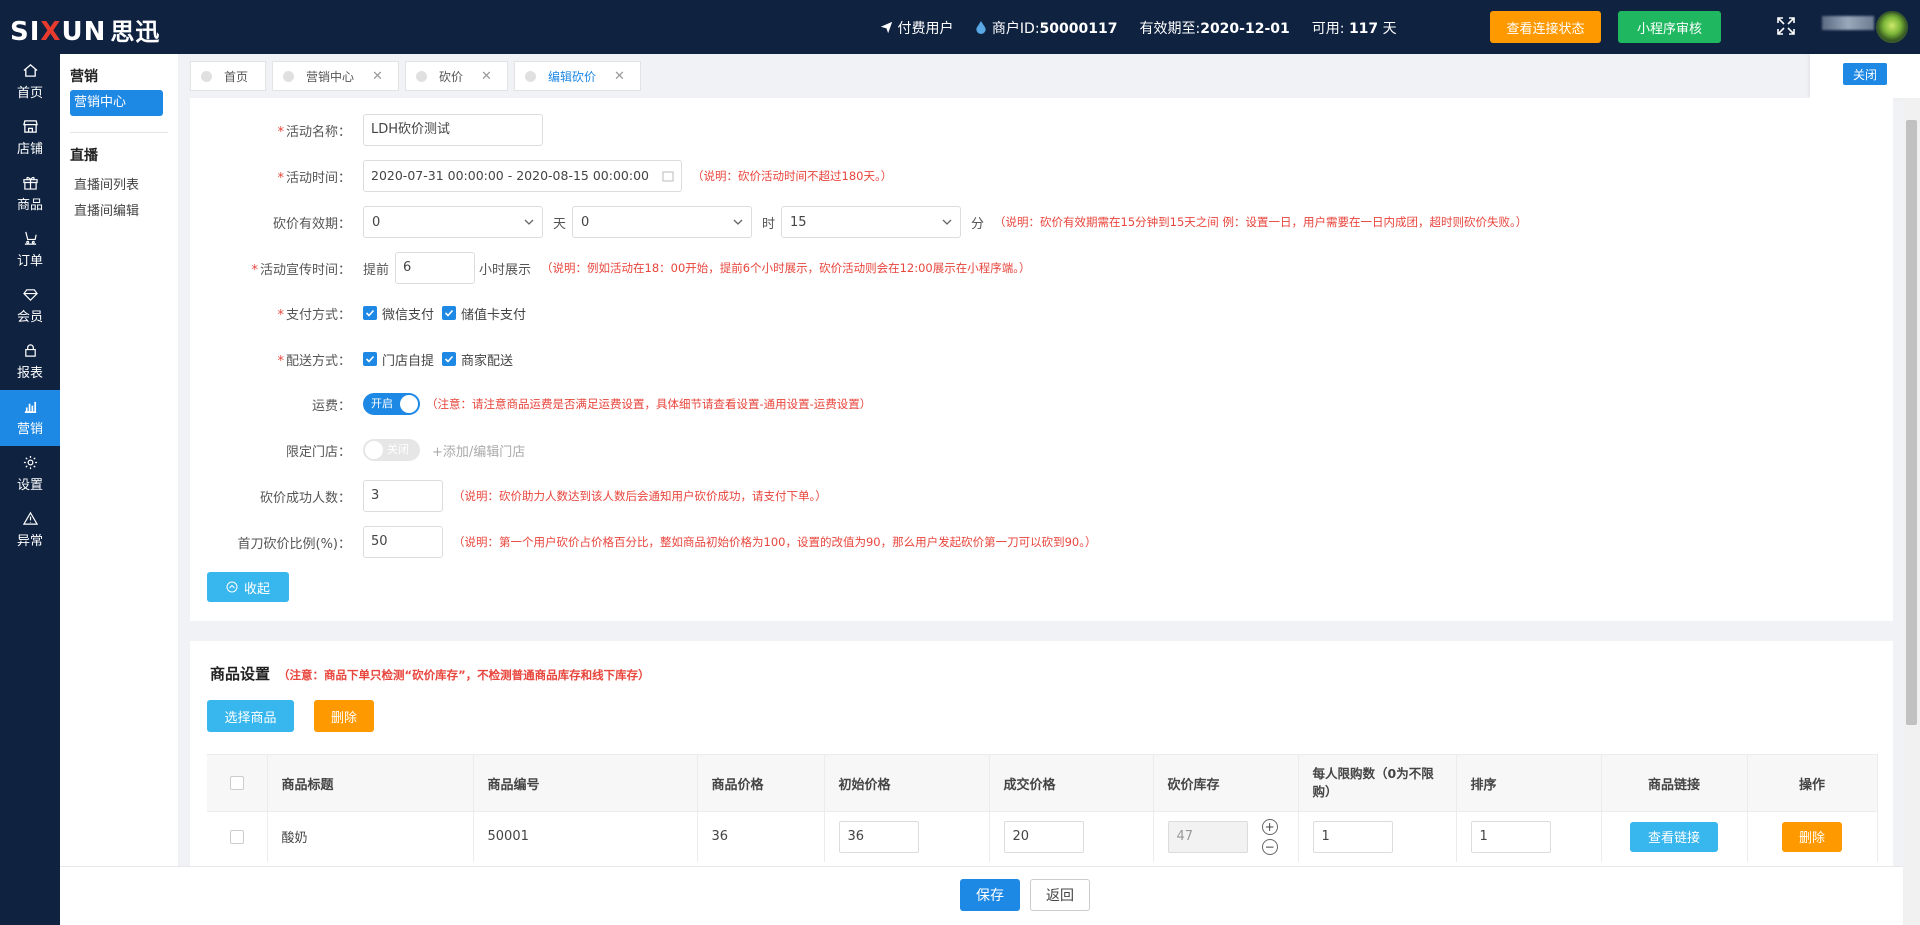 Image resolution: width=1920 pixels, height=925 pixels. I want to click on init-price-input: 36, so click(878, 836).